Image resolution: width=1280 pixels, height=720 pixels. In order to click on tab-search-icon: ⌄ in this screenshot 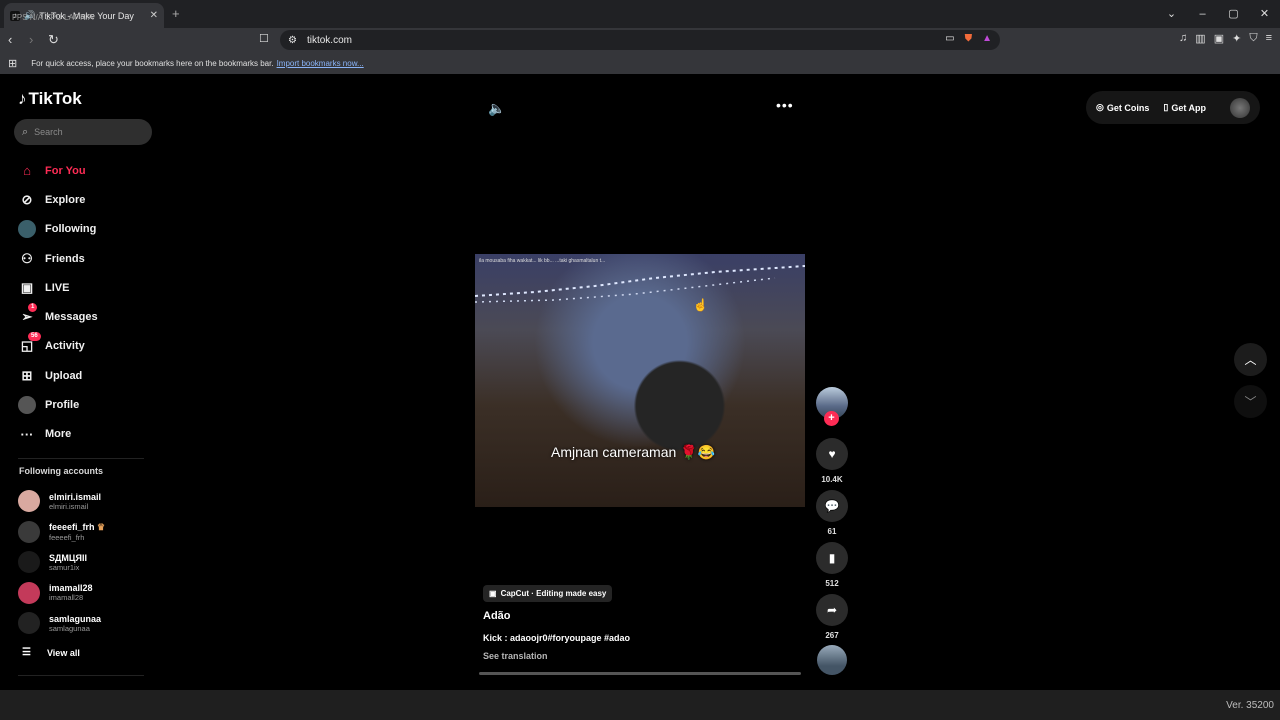, I will do `click(1171, 14)`.